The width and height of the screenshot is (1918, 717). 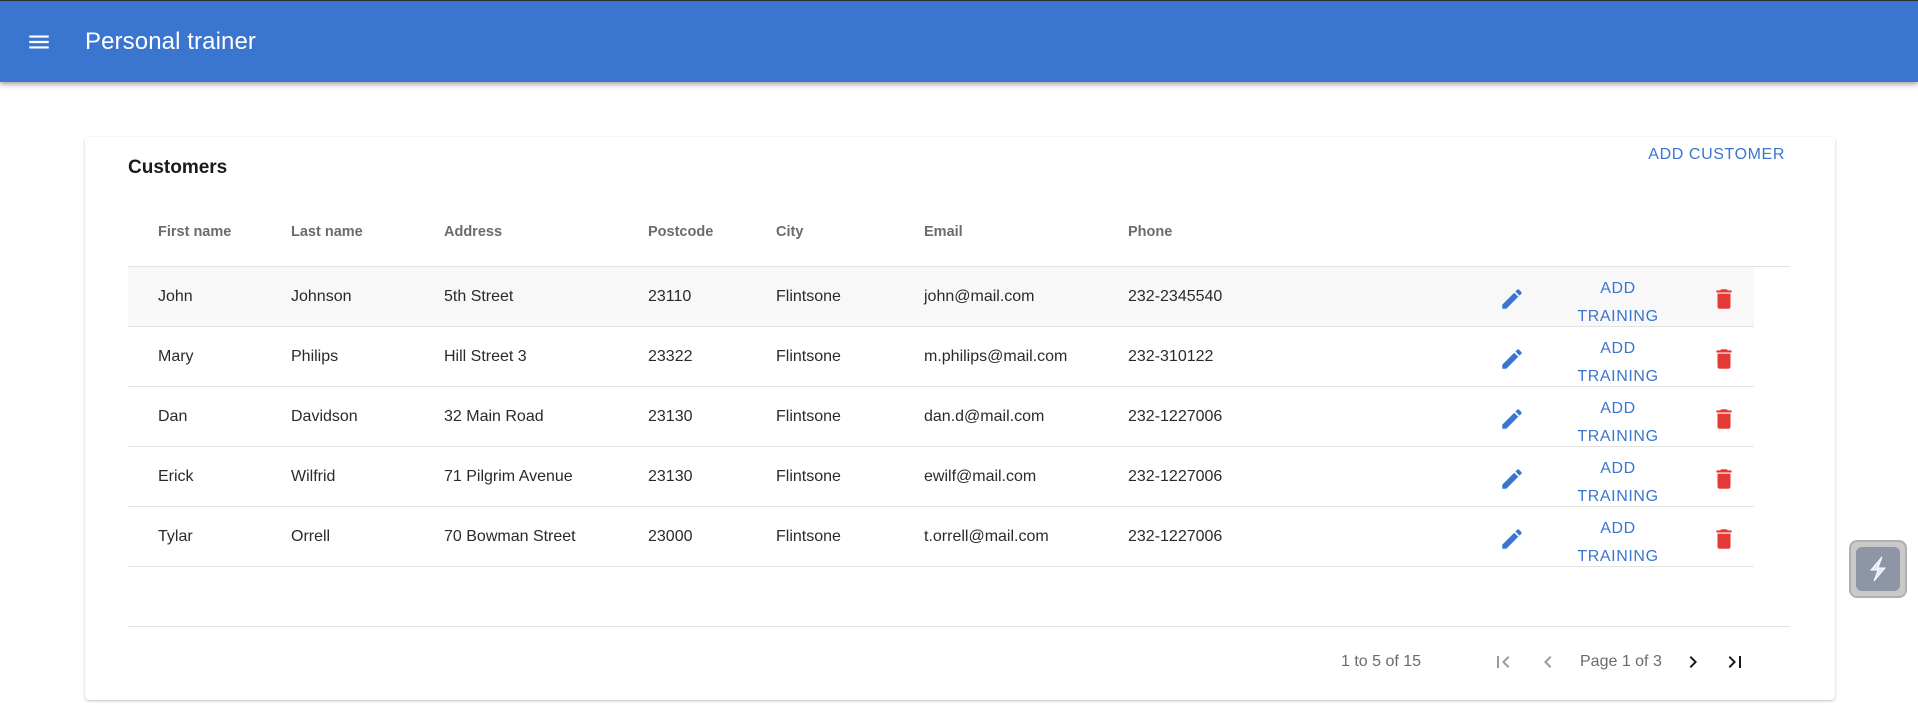 What do you see at coordinates (1381, 661) in the screenshot?
I see `pagination-summary: 1 to 5 of 15` at bounding box center [1381, 661].